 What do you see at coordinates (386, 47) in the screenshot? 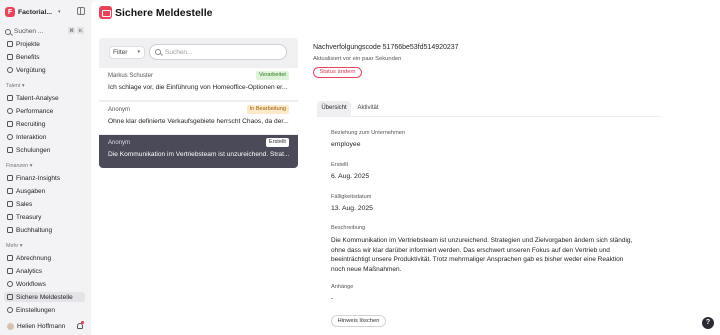
I see `tracking-code: Nachverfolgungscode 51766be53fd514920237` at bounding box center [386, 47].